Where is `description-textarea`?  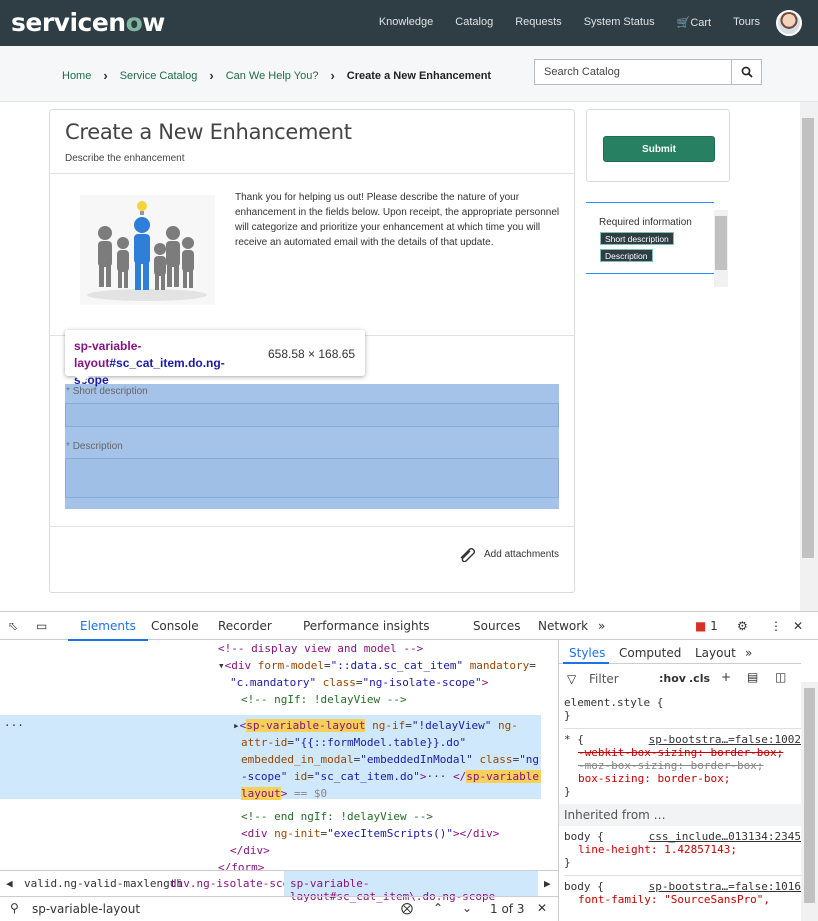
description-textarea is located at coordinates (312, 478).